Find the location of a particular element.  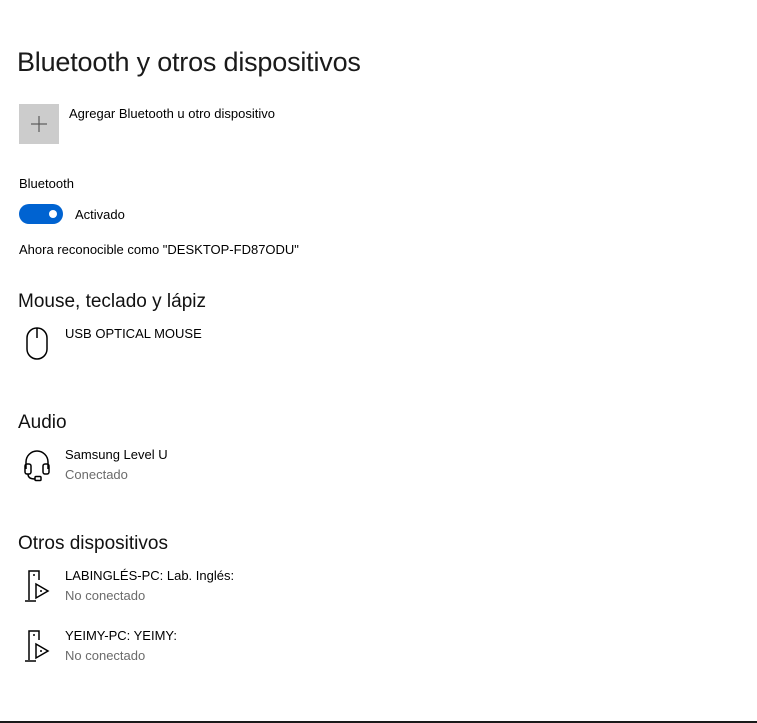

bluetooth-toggle-row: Activado is located at coordinates (72, 214).